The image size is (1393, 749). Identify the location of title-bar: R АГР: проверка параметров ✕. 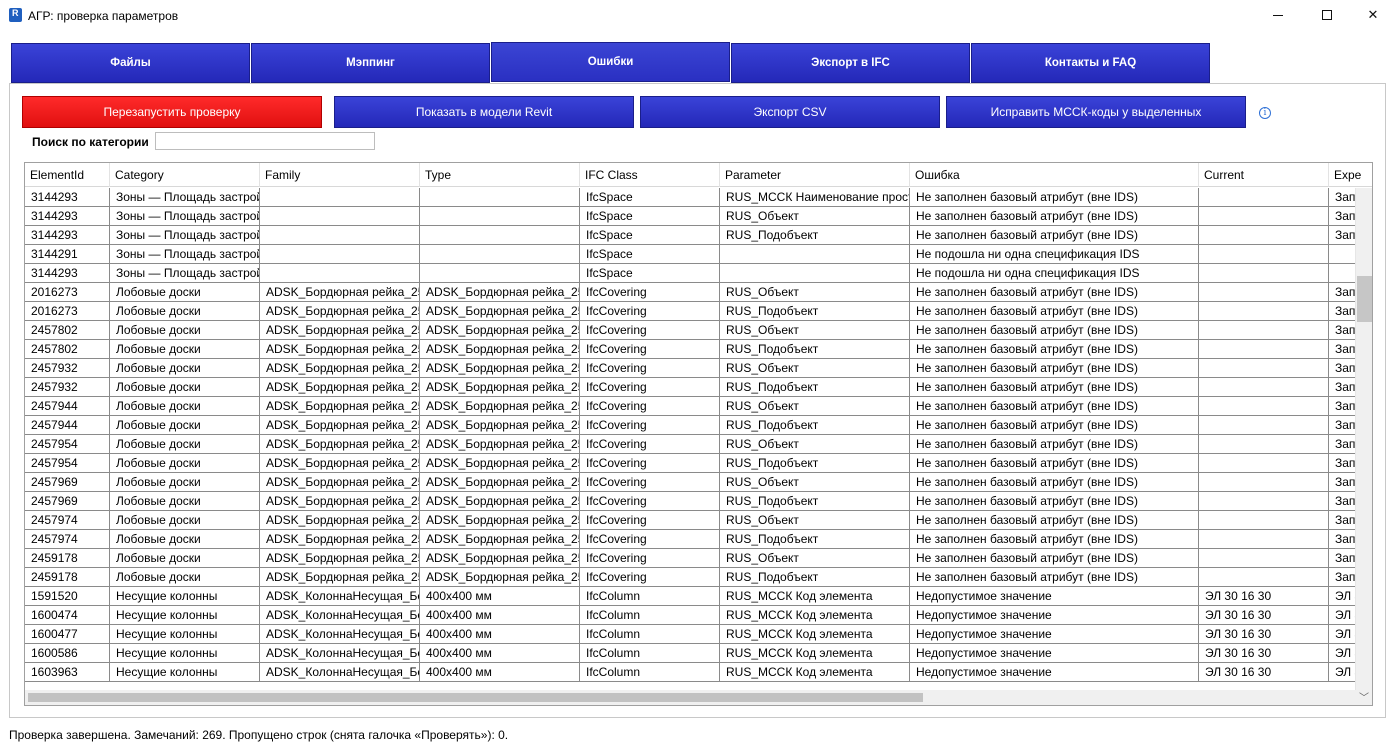
(696, 16).